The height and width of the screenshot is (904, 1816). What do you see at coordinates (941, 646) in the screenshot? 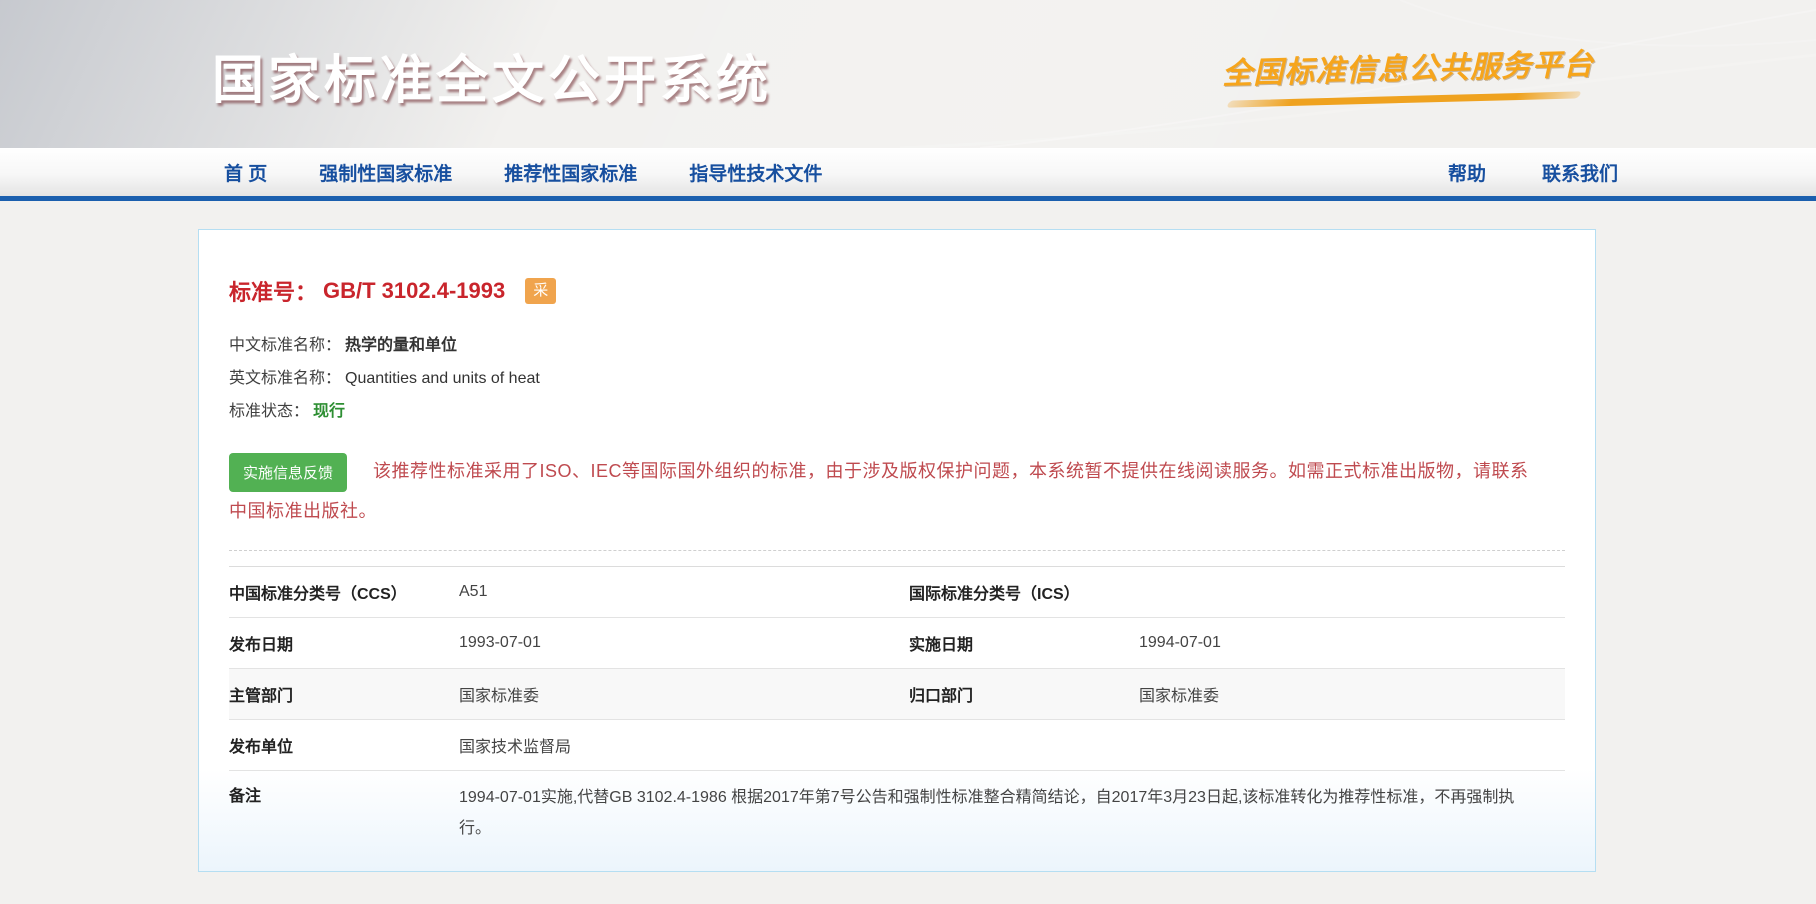
I see `implement-date-label: 实施日期` at bounding box center [941, 646].